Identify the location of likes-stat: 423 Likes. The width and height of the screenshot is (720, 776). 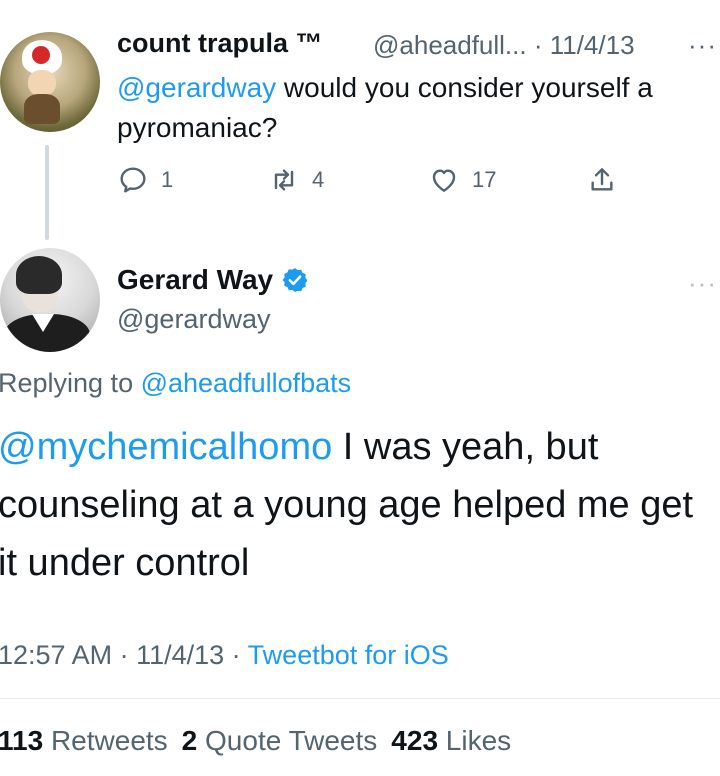
(451, 741).